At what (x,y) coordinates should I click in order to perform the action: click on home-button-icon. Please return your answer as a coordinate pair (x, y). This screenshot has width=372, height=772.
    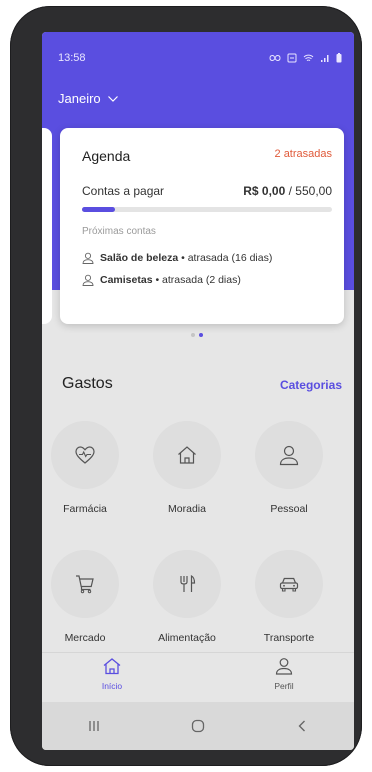
    Looking at the image, I should click on (198, 726).